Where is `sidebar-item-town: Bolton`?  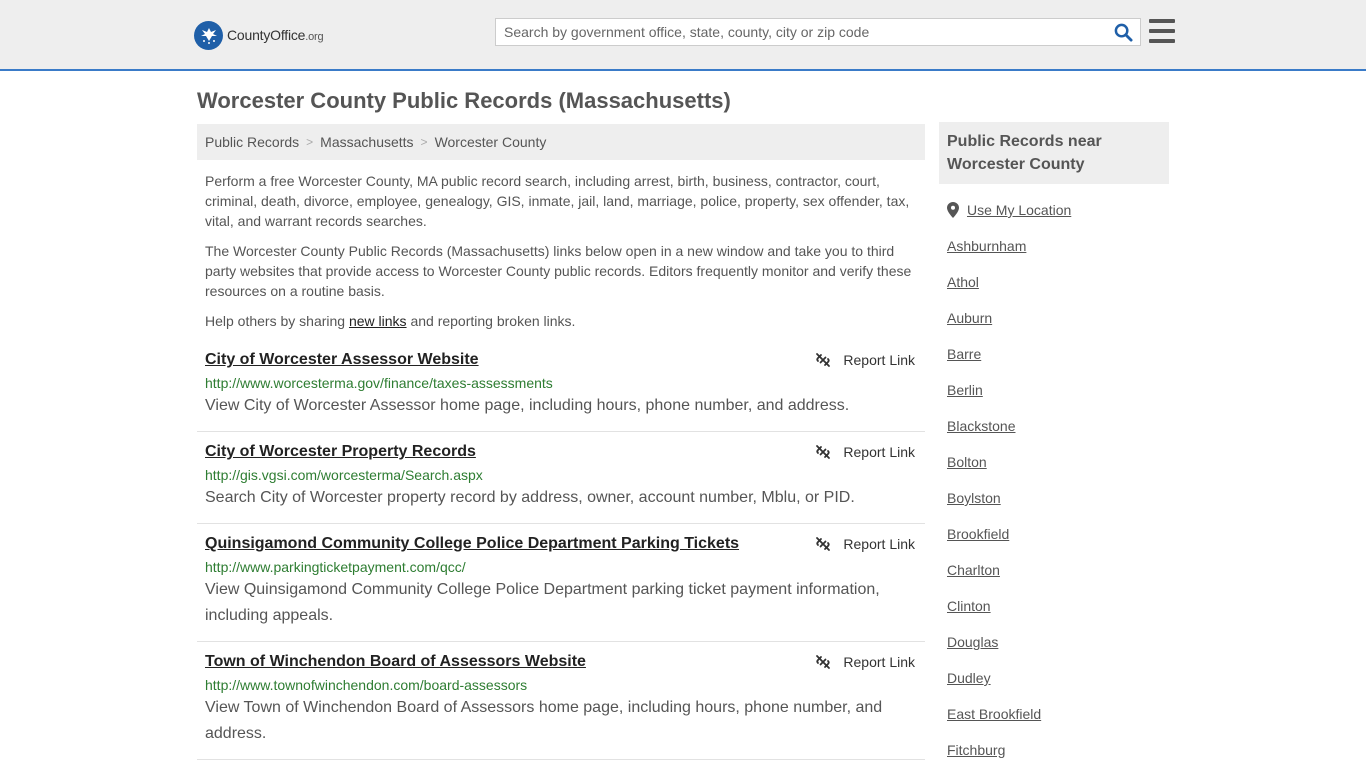
sidebar-item-town: Bolton is located at coordinates (1058, 462).